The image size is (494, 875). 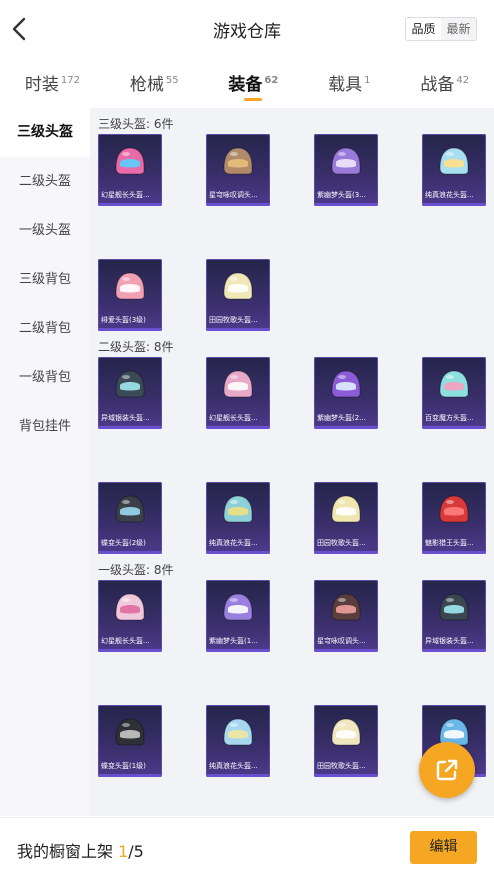 What do you see at coordinates (443, 847) in the screenshot?
I see `edit-button: 编辑` at bounding box center [443, 847].